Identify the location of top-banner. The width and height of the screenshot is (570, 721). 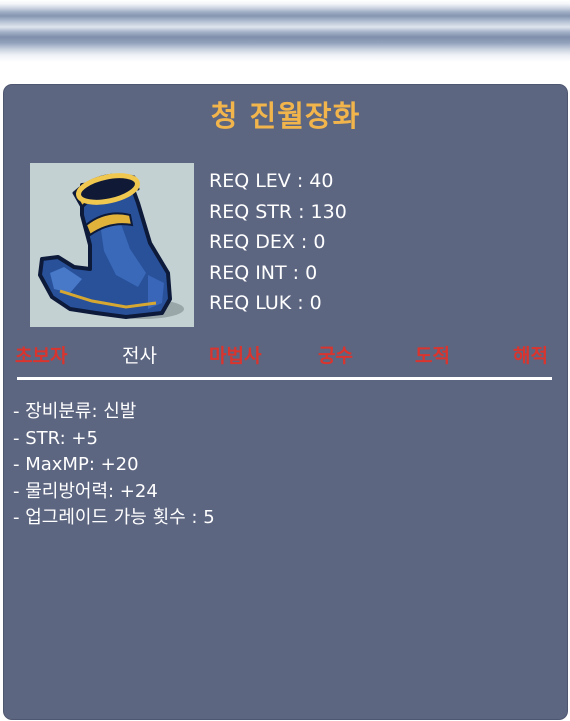
(285, 31).